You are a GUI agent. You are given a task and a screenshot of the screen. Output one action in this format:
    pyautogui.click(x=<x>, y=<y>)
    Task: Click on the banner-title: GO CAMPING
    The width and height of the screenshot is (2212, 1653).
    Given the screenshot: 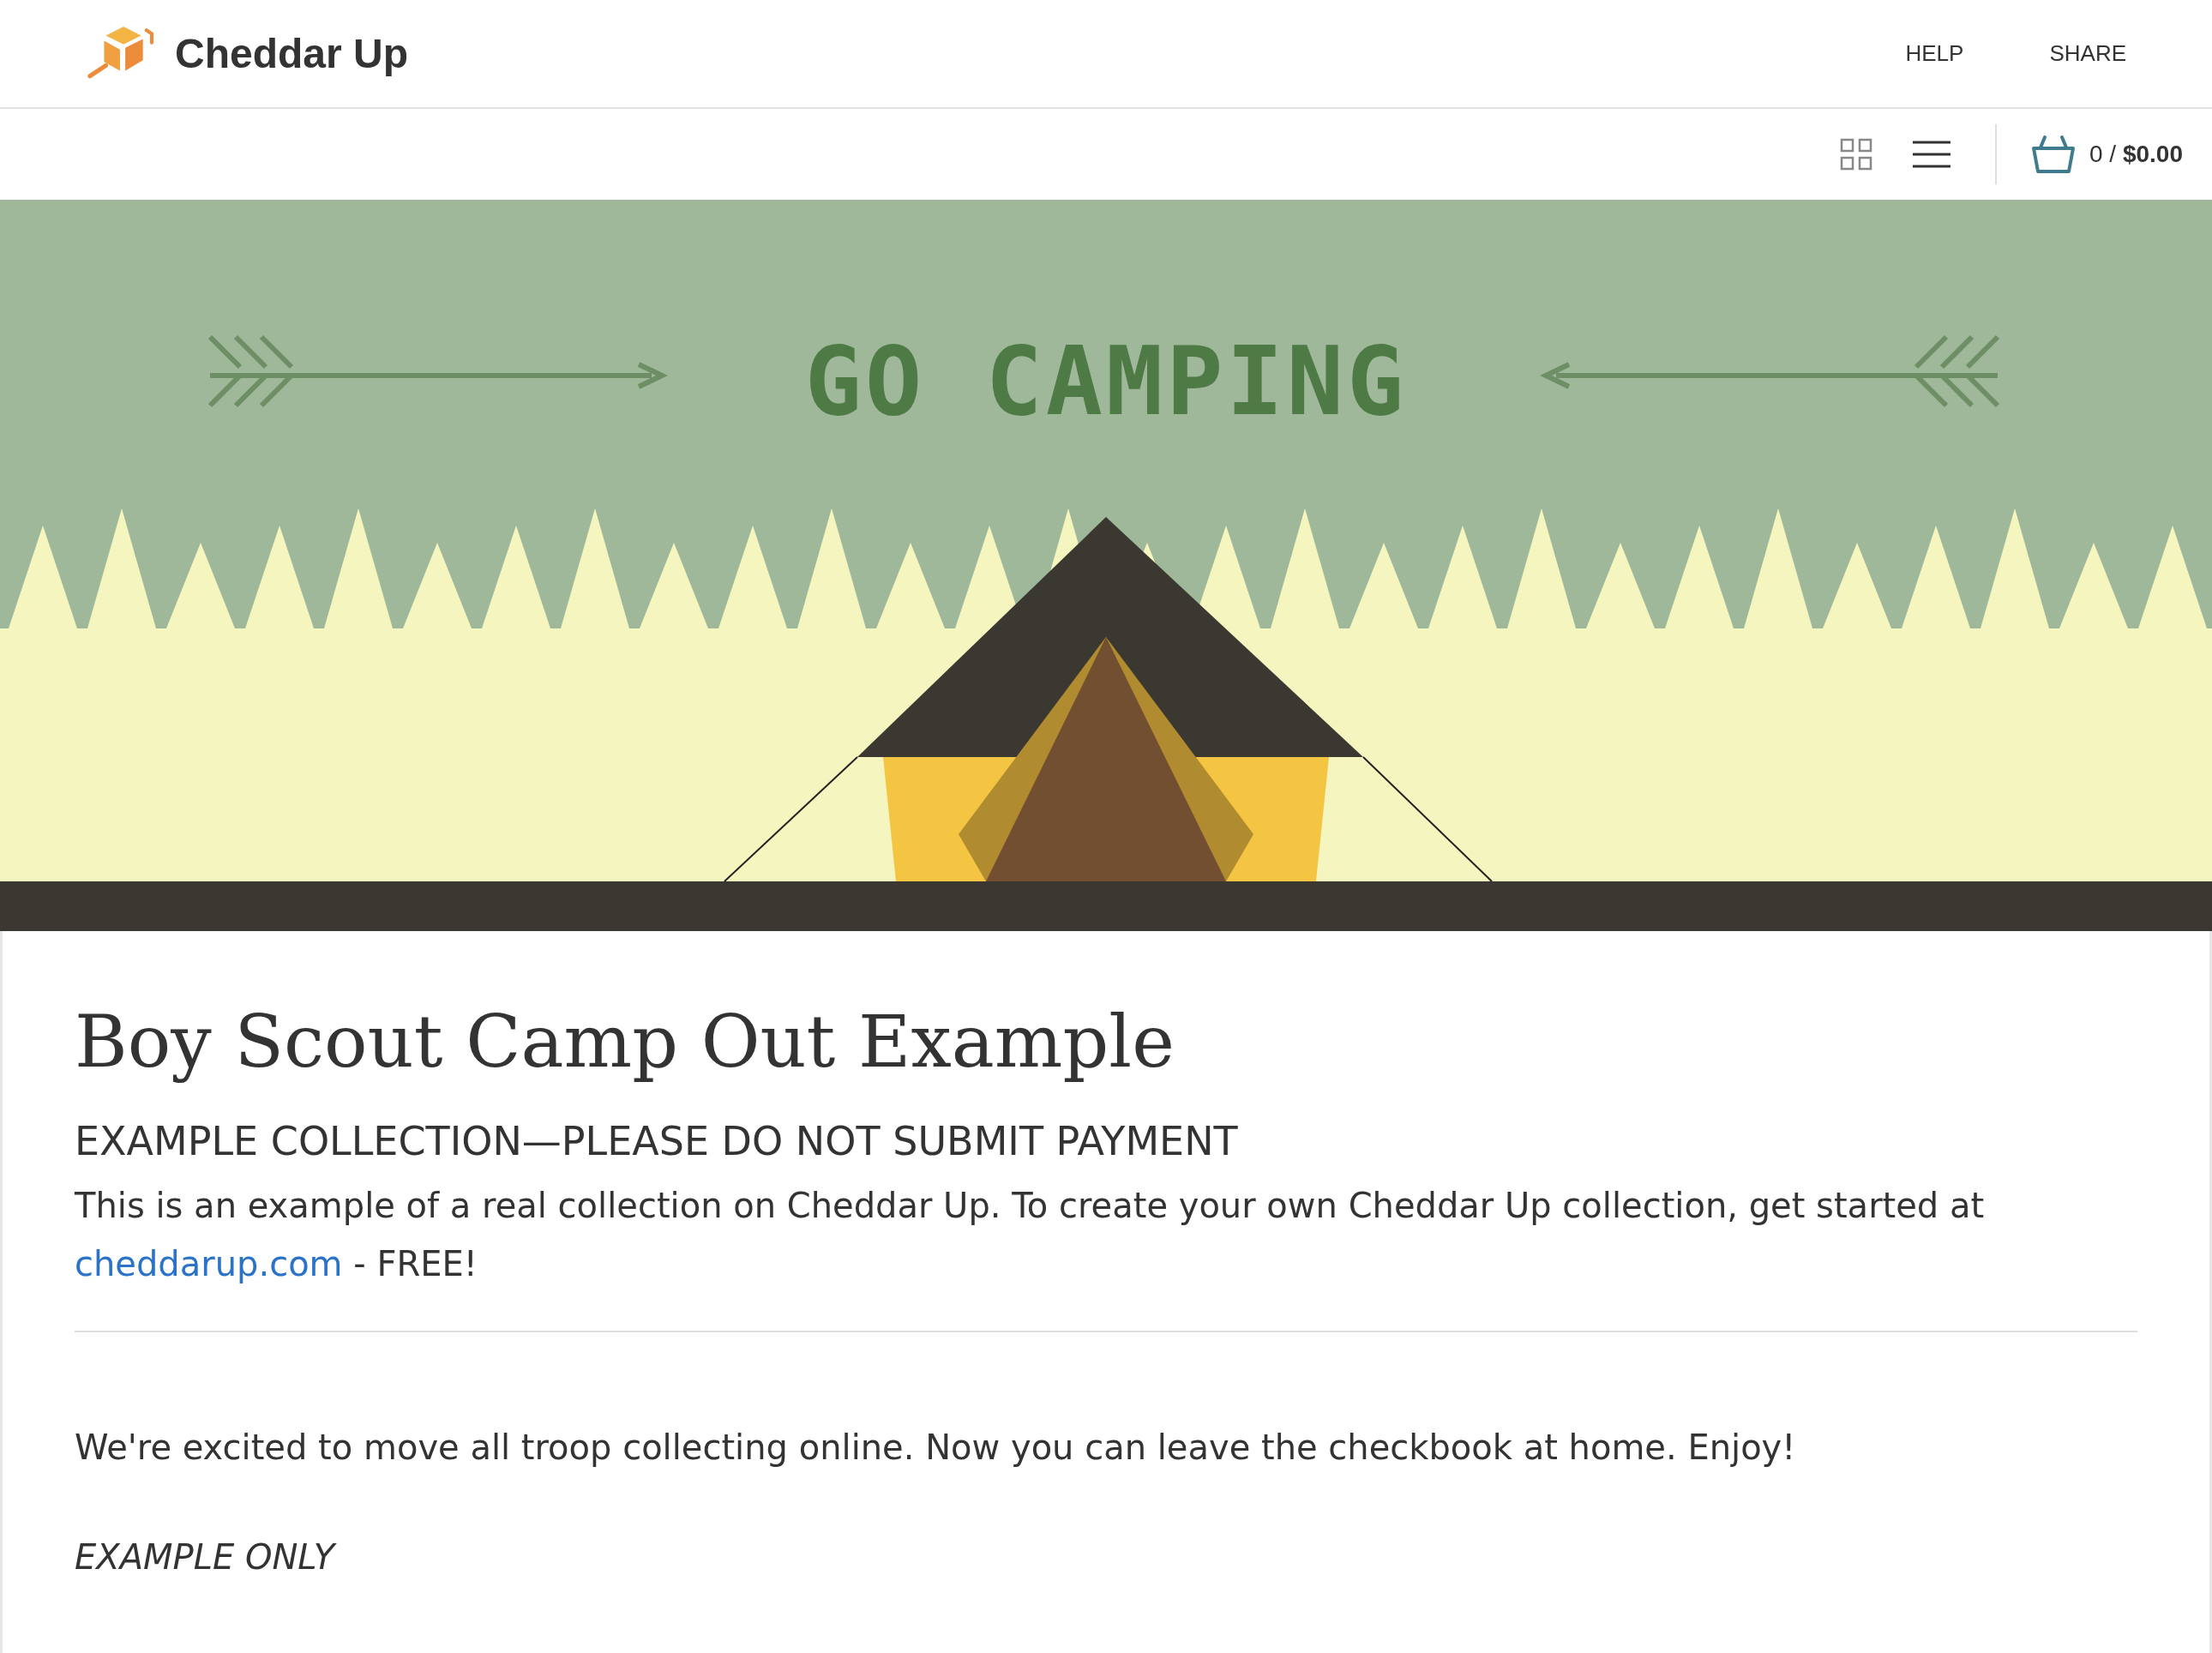 What is the action you would take?
    pyautogui.click(x=1106, y=381)
    